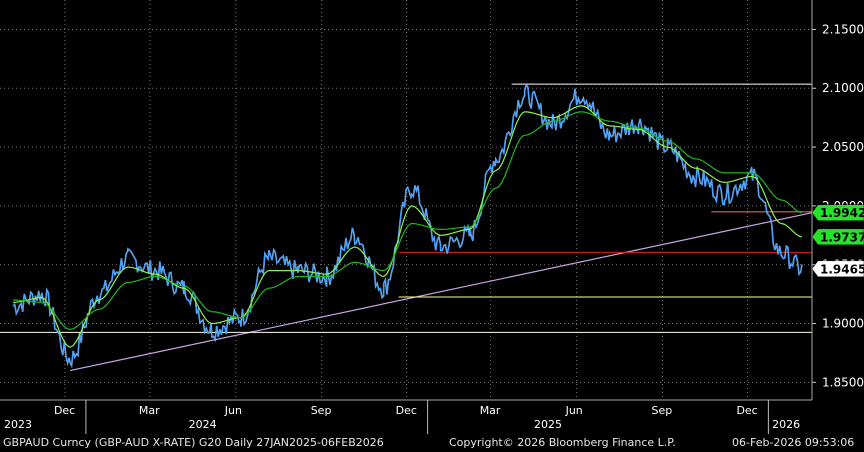 The height and width of the screenshot is (452, 864). I want to click on timestamp-label: 06-Feb-2026 09:53:06, so click(793, 442).